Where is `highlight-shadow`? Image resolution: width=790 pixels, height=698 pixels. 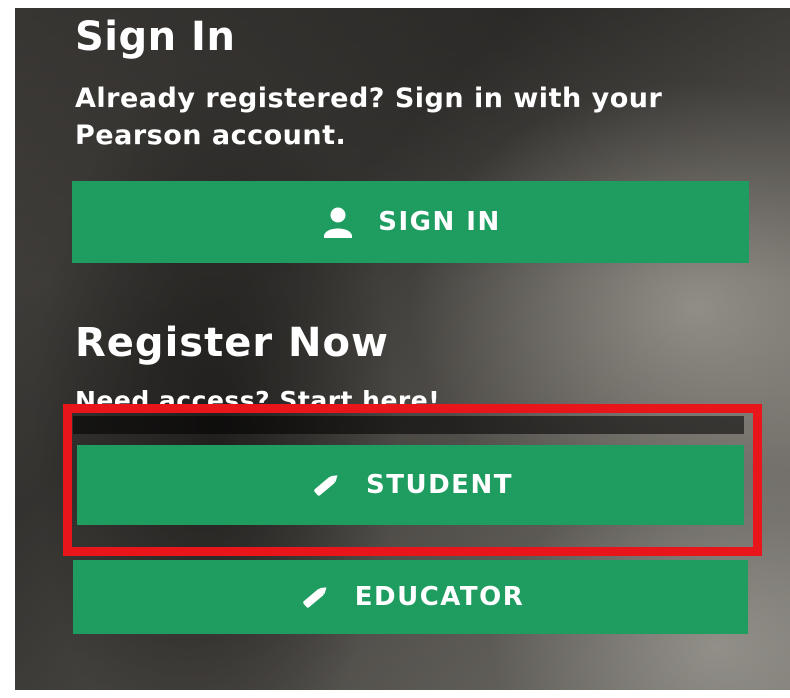
highlight-shadow is located at coordinates (408, 425).